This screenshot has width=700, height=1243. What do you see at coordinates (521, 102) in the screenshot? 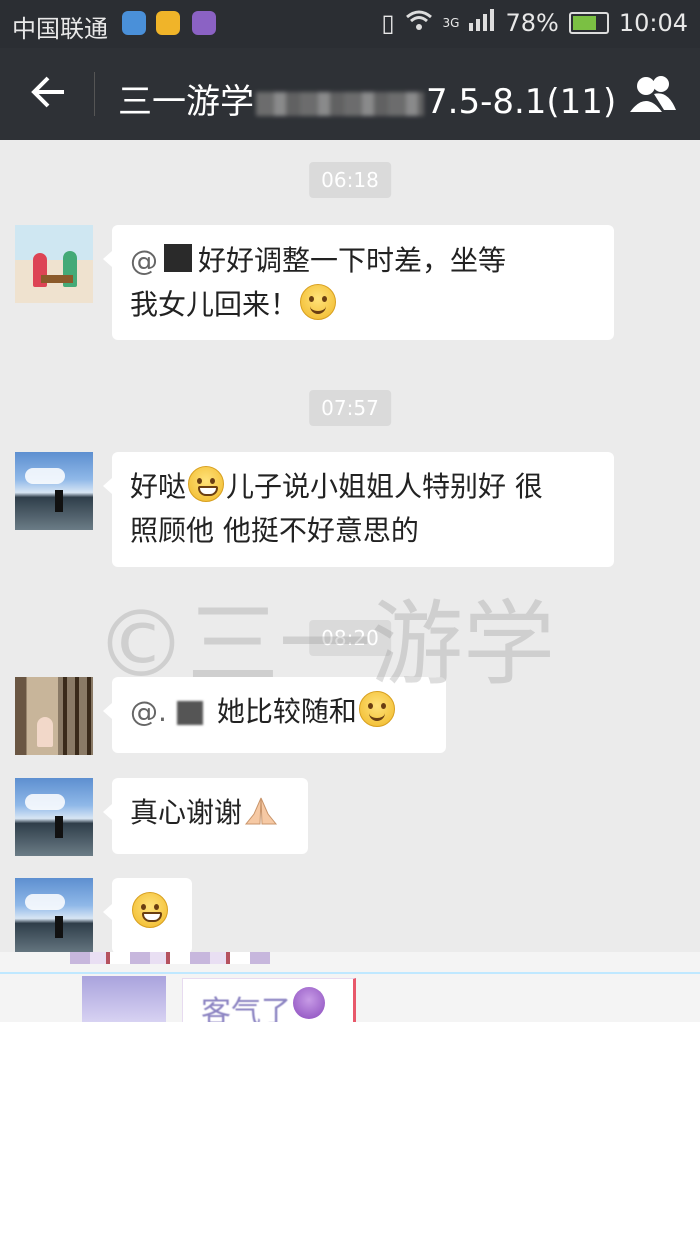
I see `chat-title-suffix: 7.5-8.1(11)` at bounding box center [521, 102].